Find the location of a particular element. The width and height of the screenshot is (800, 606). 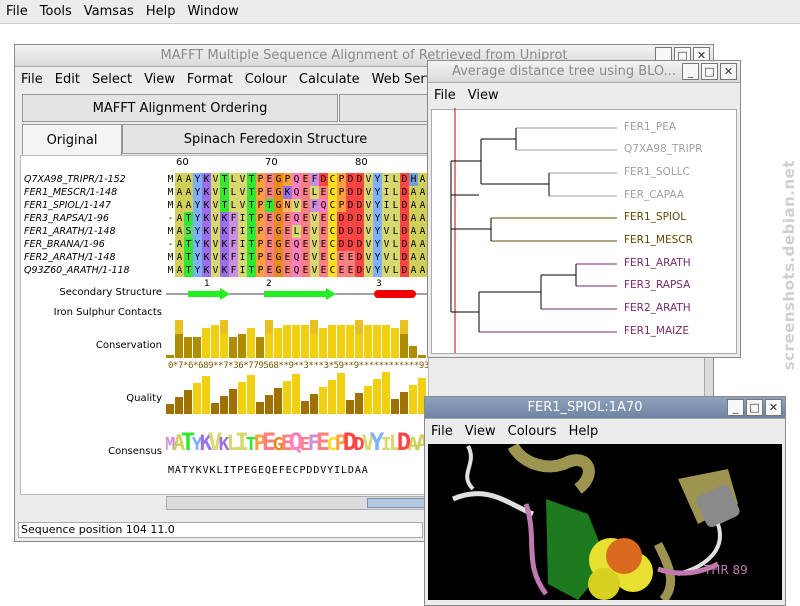

residue-cell: M is located at coordinates (170, 257).